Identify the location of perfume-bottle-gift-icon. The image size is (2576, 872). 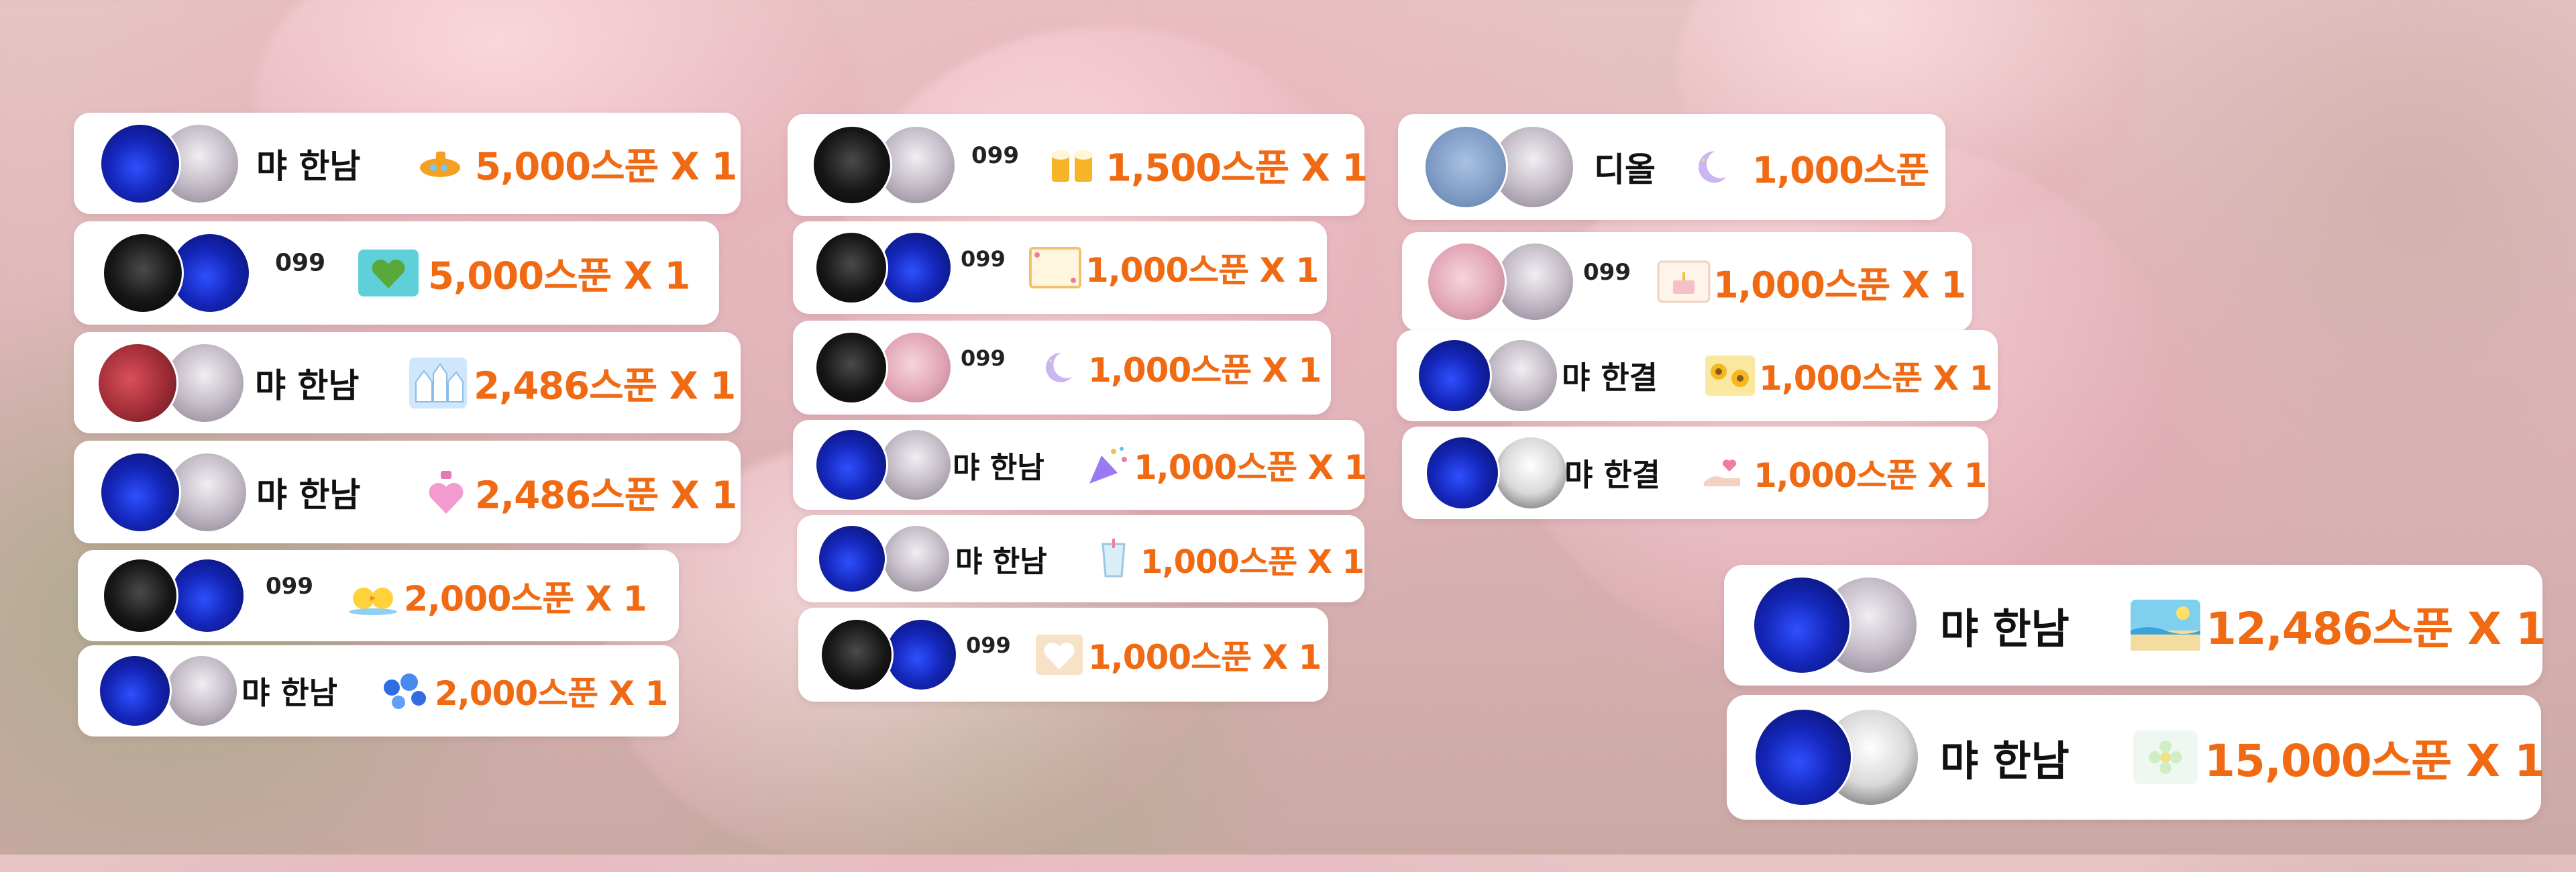
(446, 493).